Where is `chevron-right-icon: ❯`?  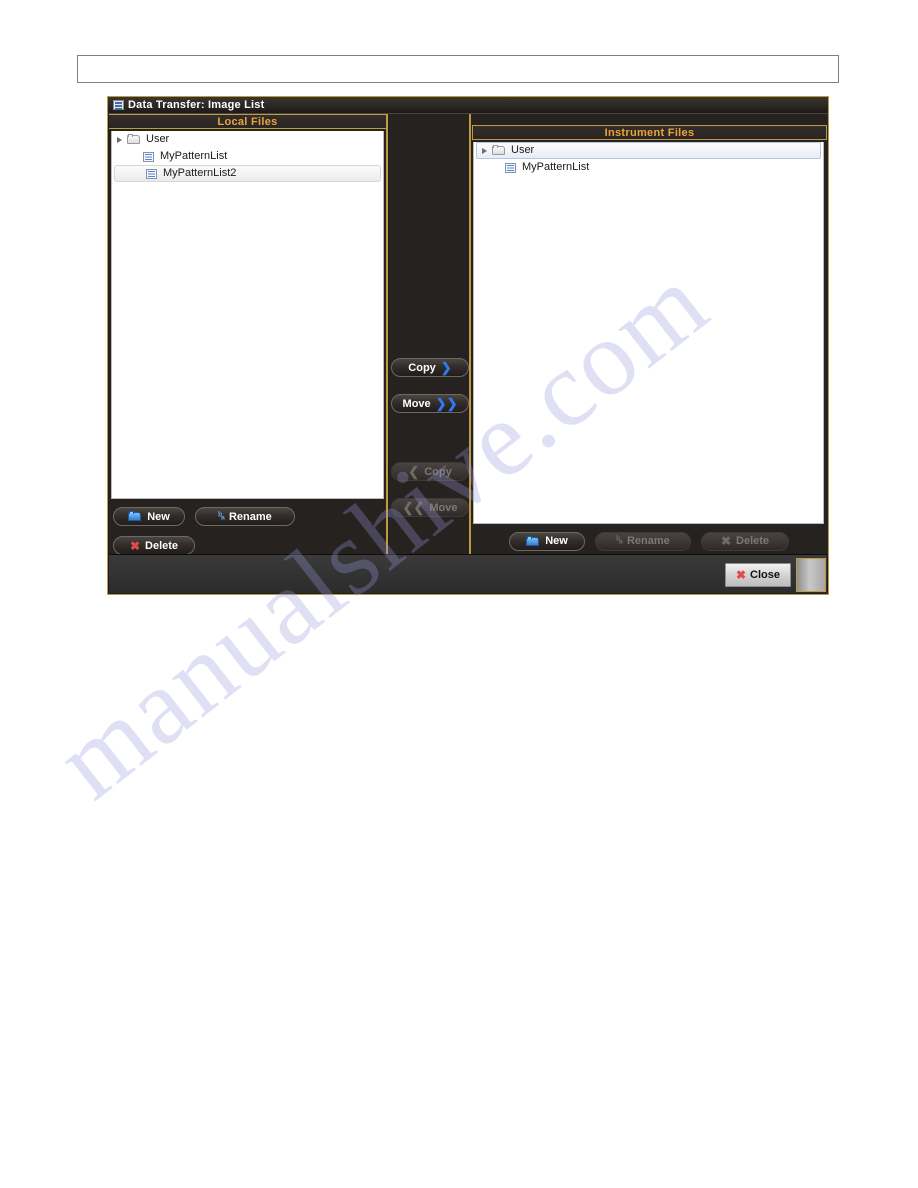 chevron-right-icon: ❯ is located at coordinates (446, 367).